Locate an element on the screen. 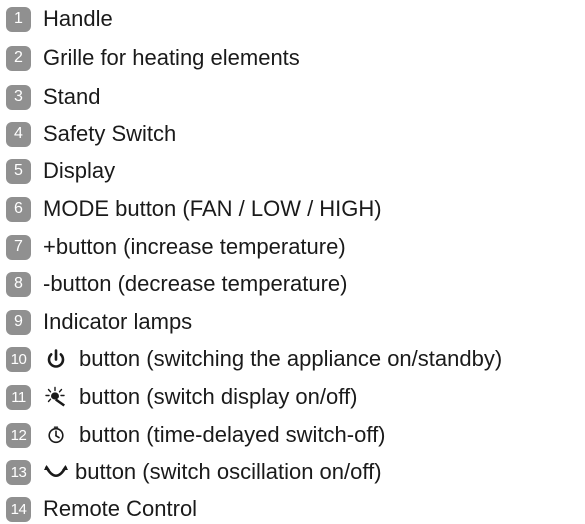 This screenshot has height=524, width=585. item-number-badge: 3 is located at coordinates (18, 97).